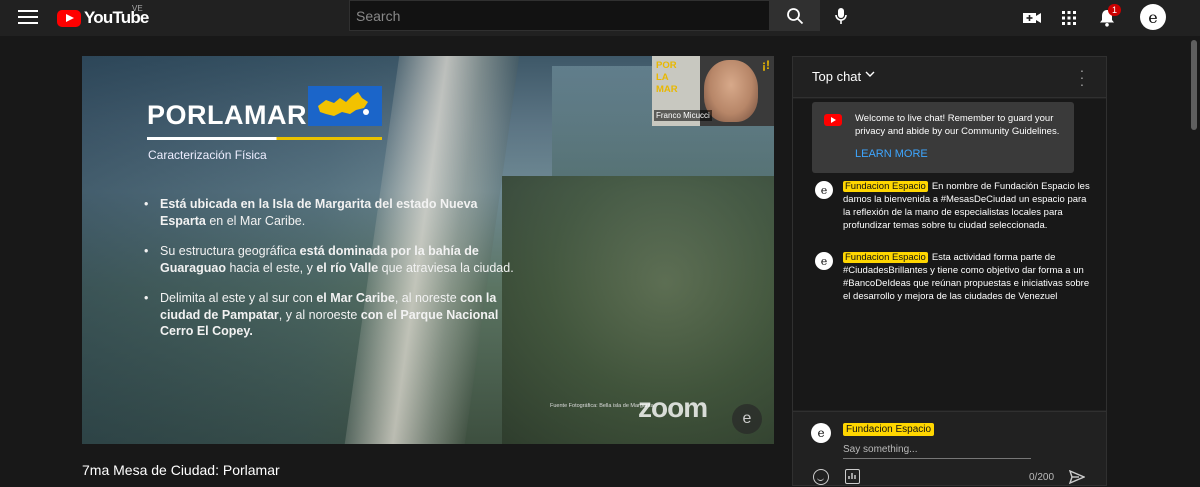  Describe the element at coordinates (238, 298) in the screenshot. I see `bullet-segment: Delimita al este y al sur con` at that location.